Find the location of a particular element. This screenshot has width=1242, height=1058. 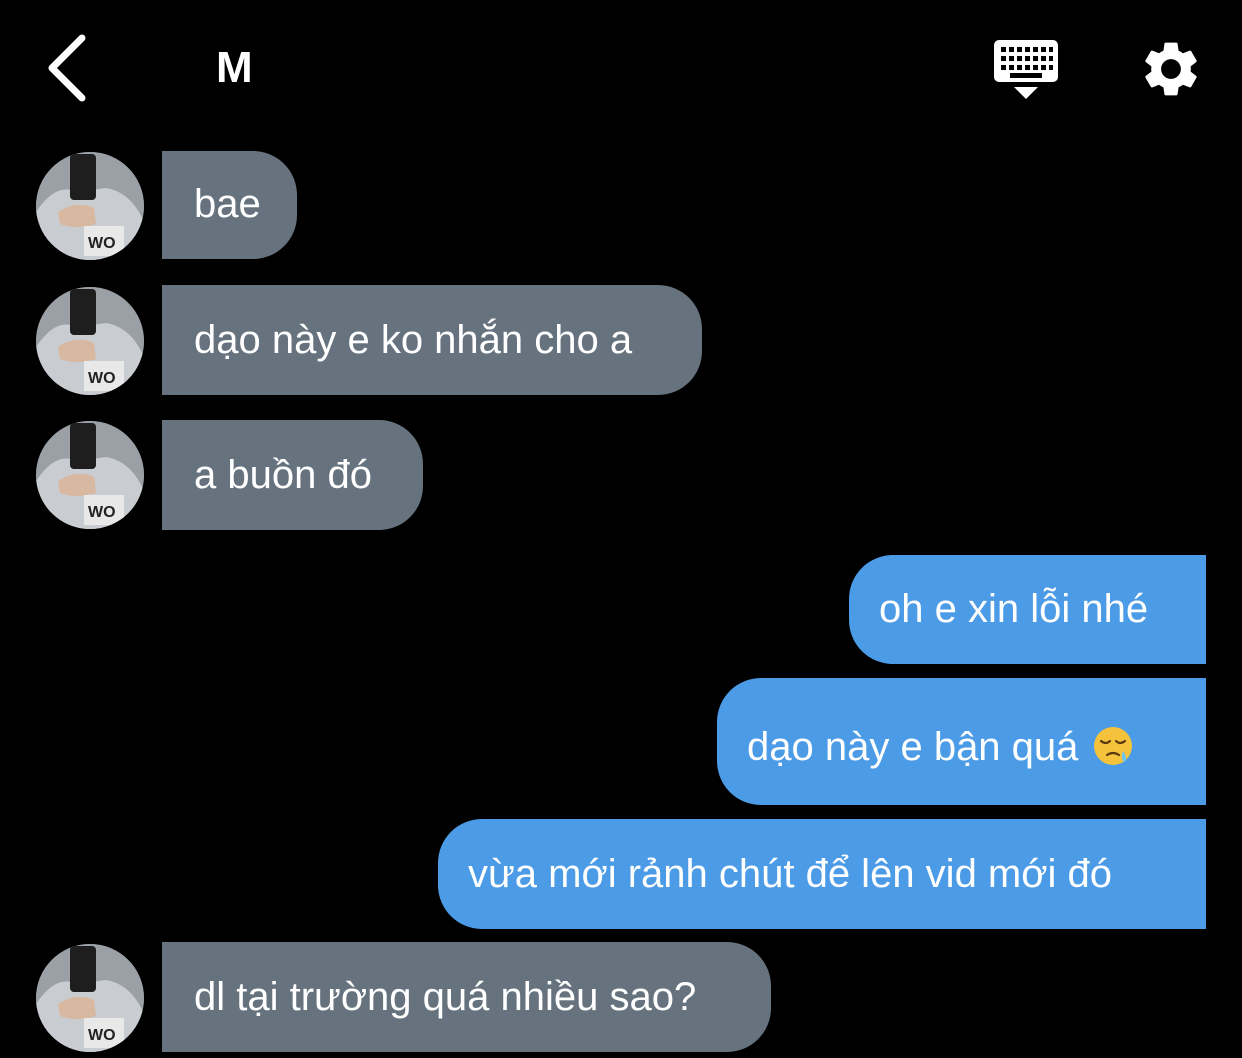

message-bubble-incoming: dl tại trường quá nhiều sao? is located at coordinates (466, 997).